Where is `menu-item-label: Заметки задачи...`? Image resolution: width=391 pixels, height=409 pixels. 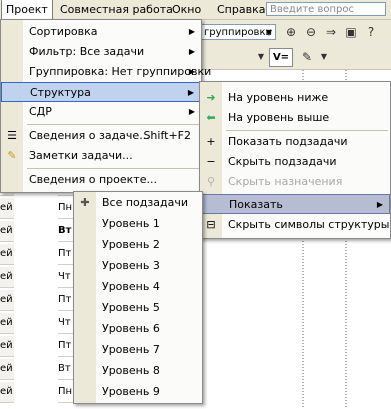 menu-item-label: Заметки задачи... is located at coordinates (81, 155).